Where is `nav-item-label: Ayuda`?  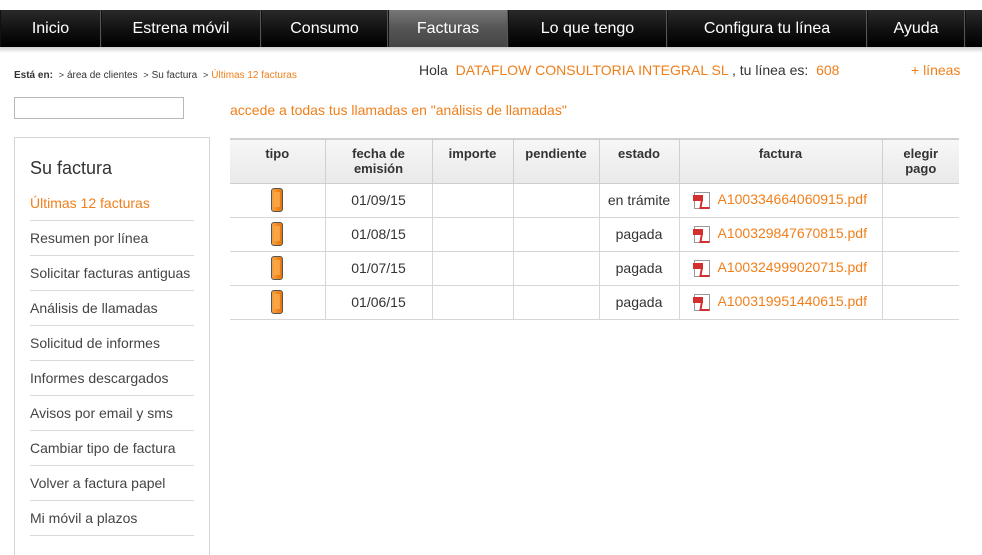 nav-item-label: Ayuda is located at coordinates (916, 28).